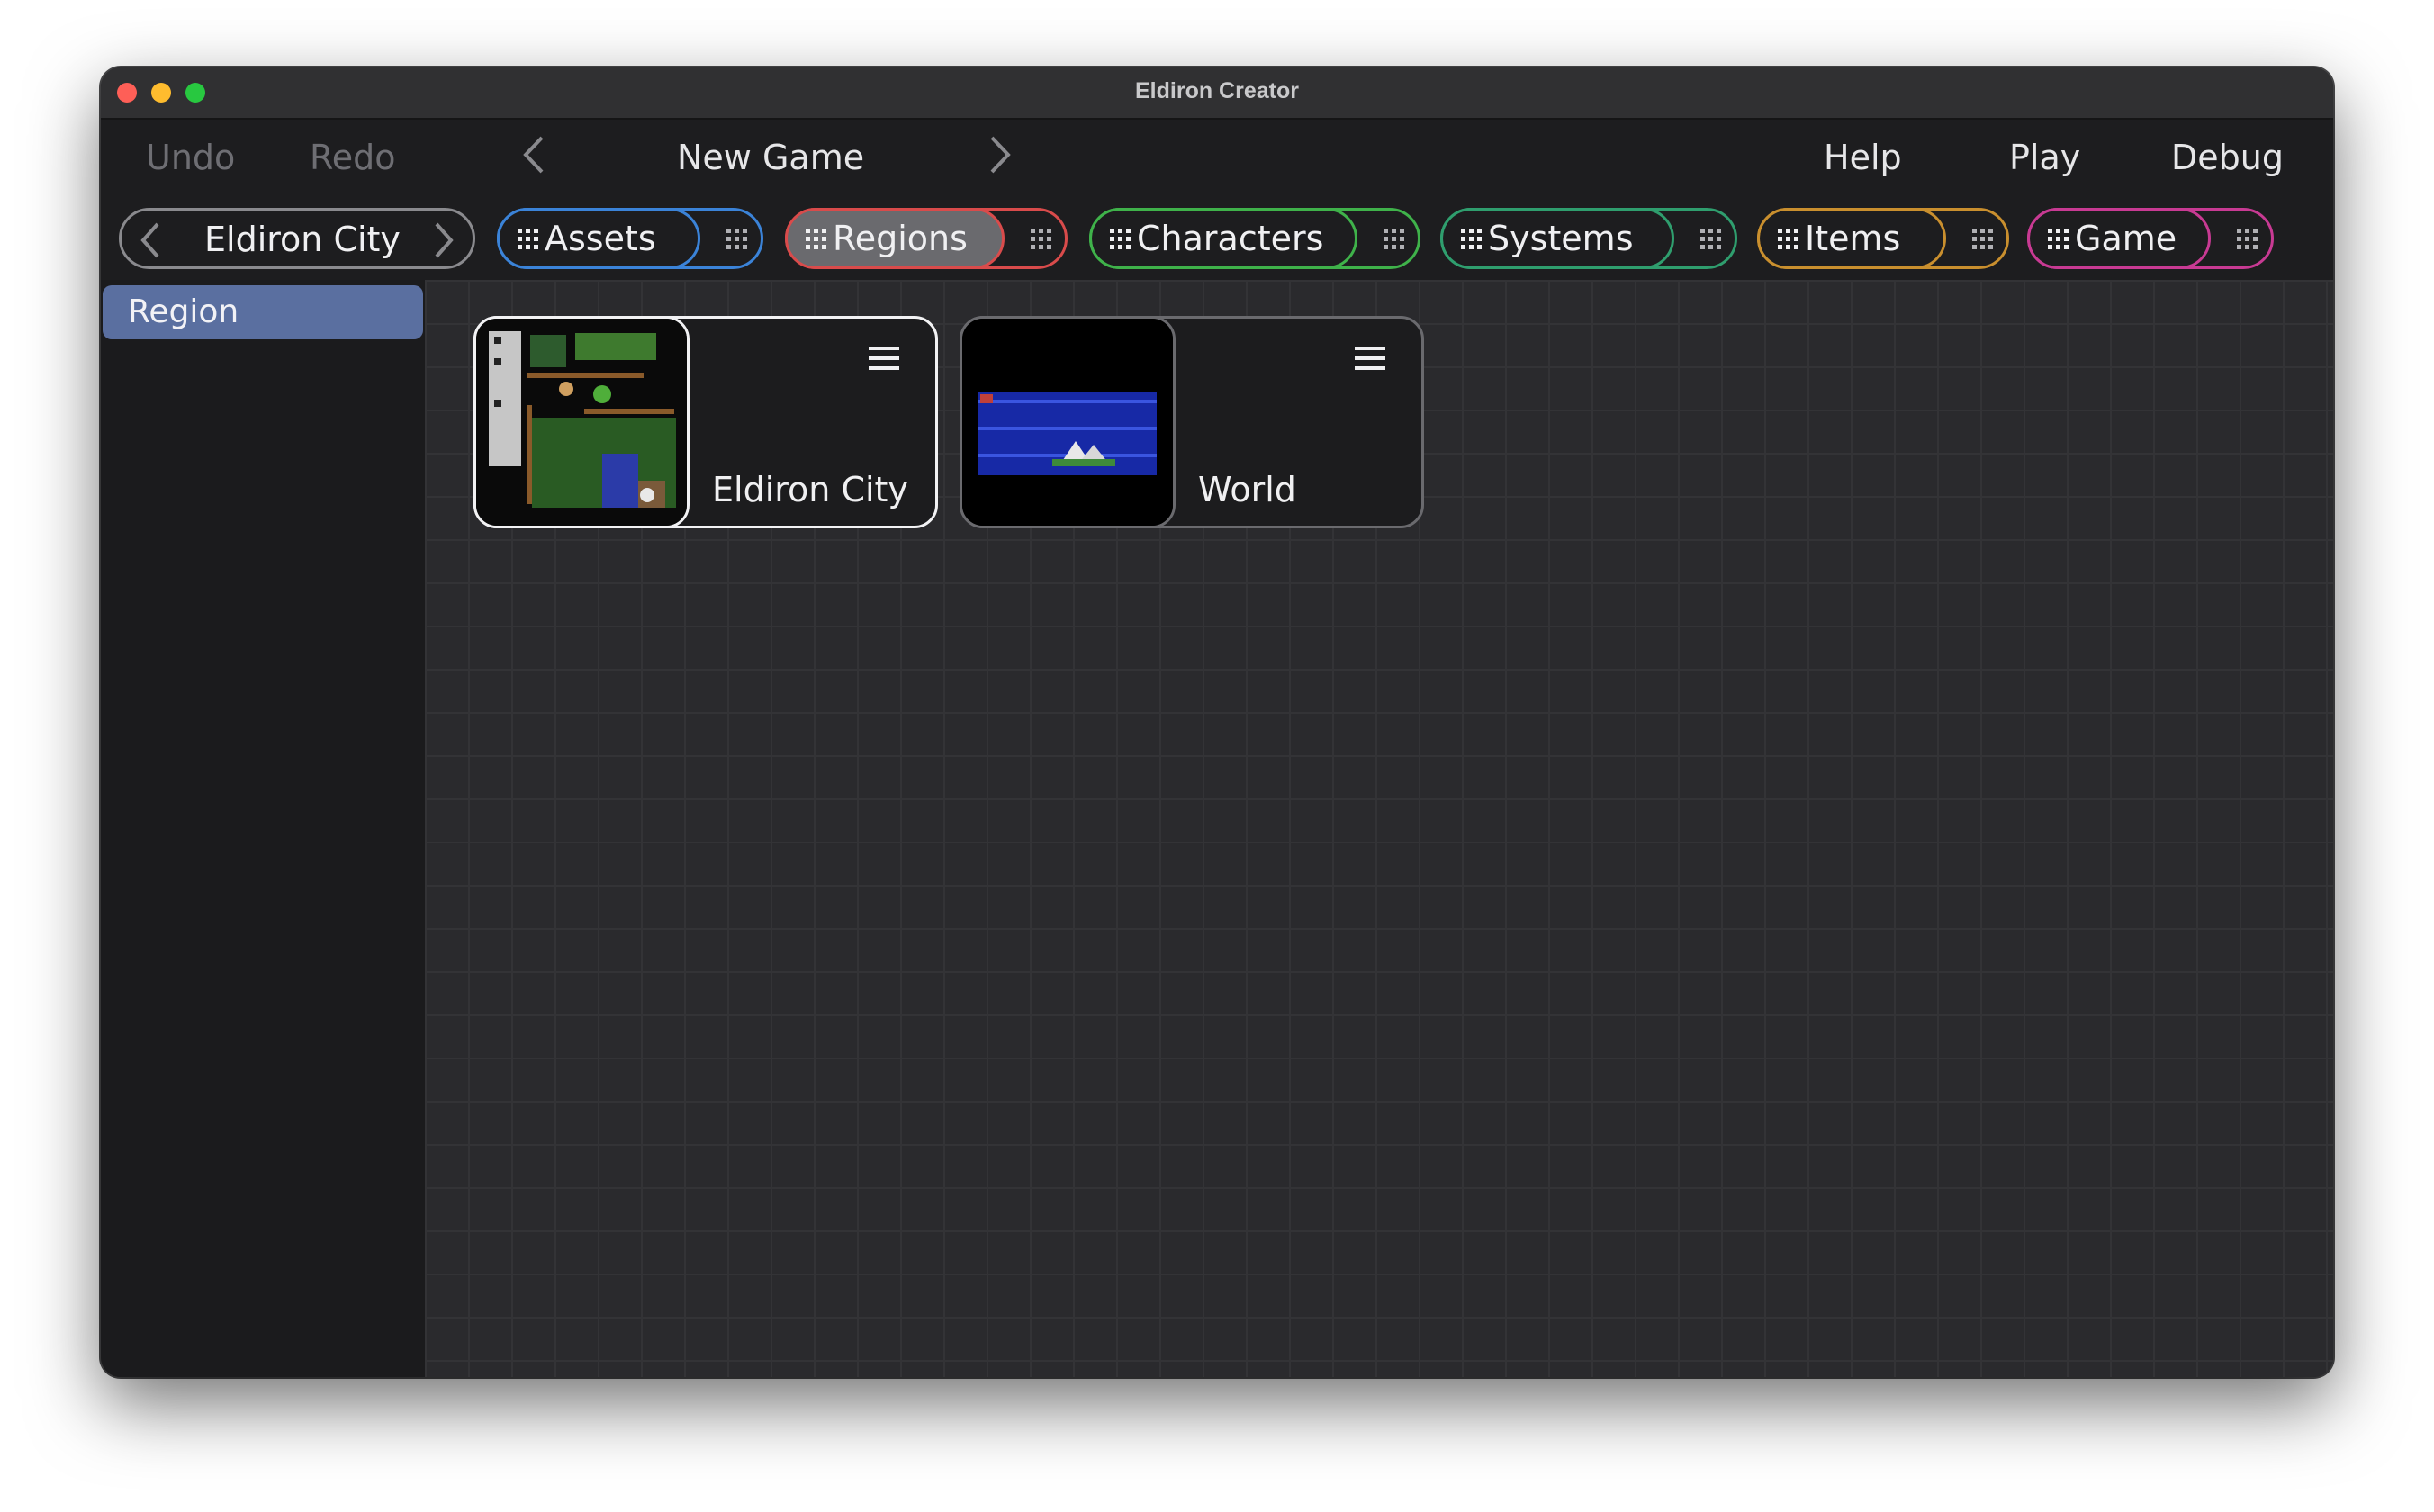 Image resolution: width=2434 pixels, height=1512 pixels. Describe the element at coordinates (771, 157) in the screenshot. I see `project-name: New Game` at that location.